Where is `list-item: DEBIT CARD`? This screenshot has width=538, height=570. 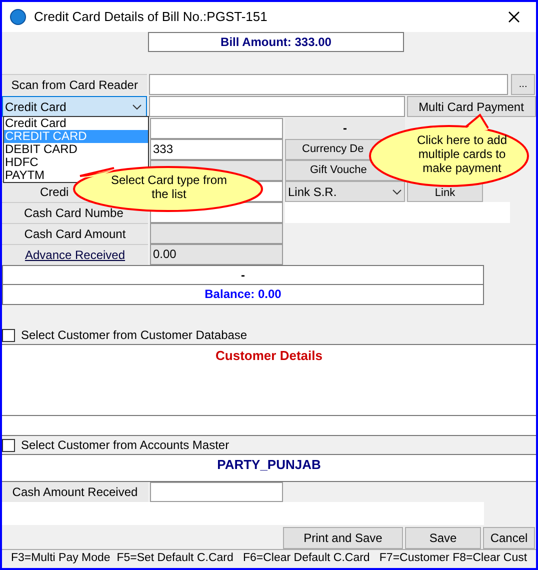
list-item: DEBIT CARD is located at coordinates (76, 149).